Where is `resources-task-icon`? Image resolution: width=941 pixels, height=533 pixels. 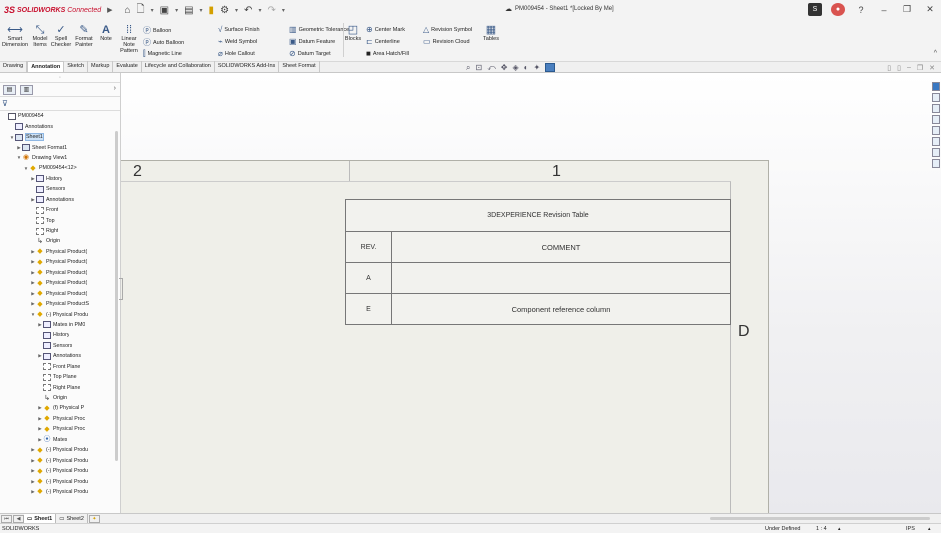 resources-task-icon is located at coordinates (936, 97).